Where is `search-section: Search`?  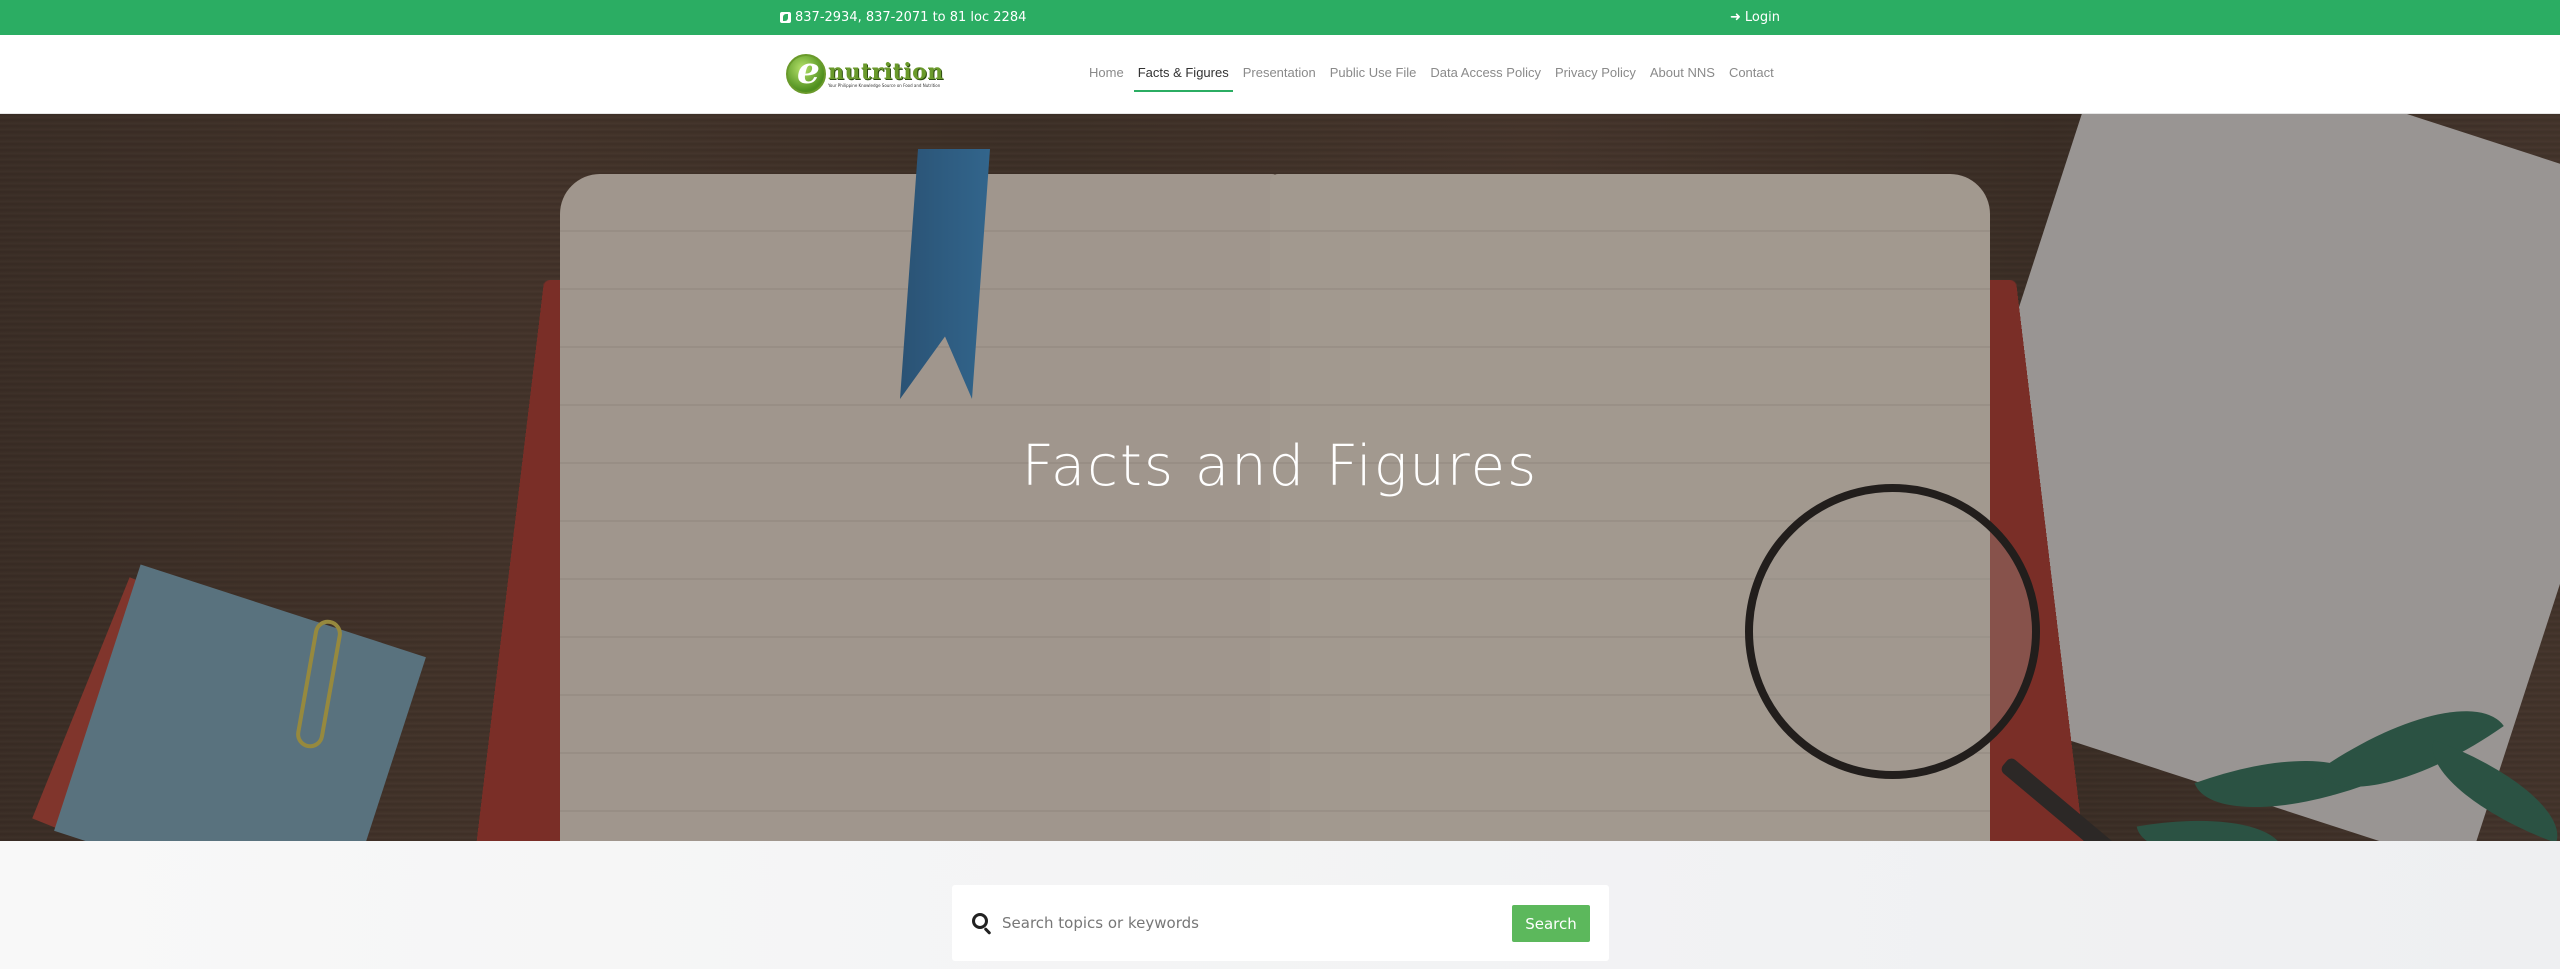
search-section: Search is located at coordinates (1280, 905).